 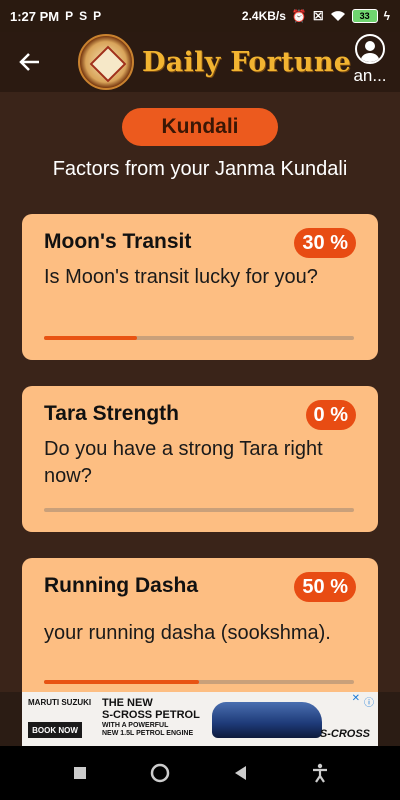 I want to click on card-description: Is Moon's transit lucky for you?, so click(x=181, y=277).